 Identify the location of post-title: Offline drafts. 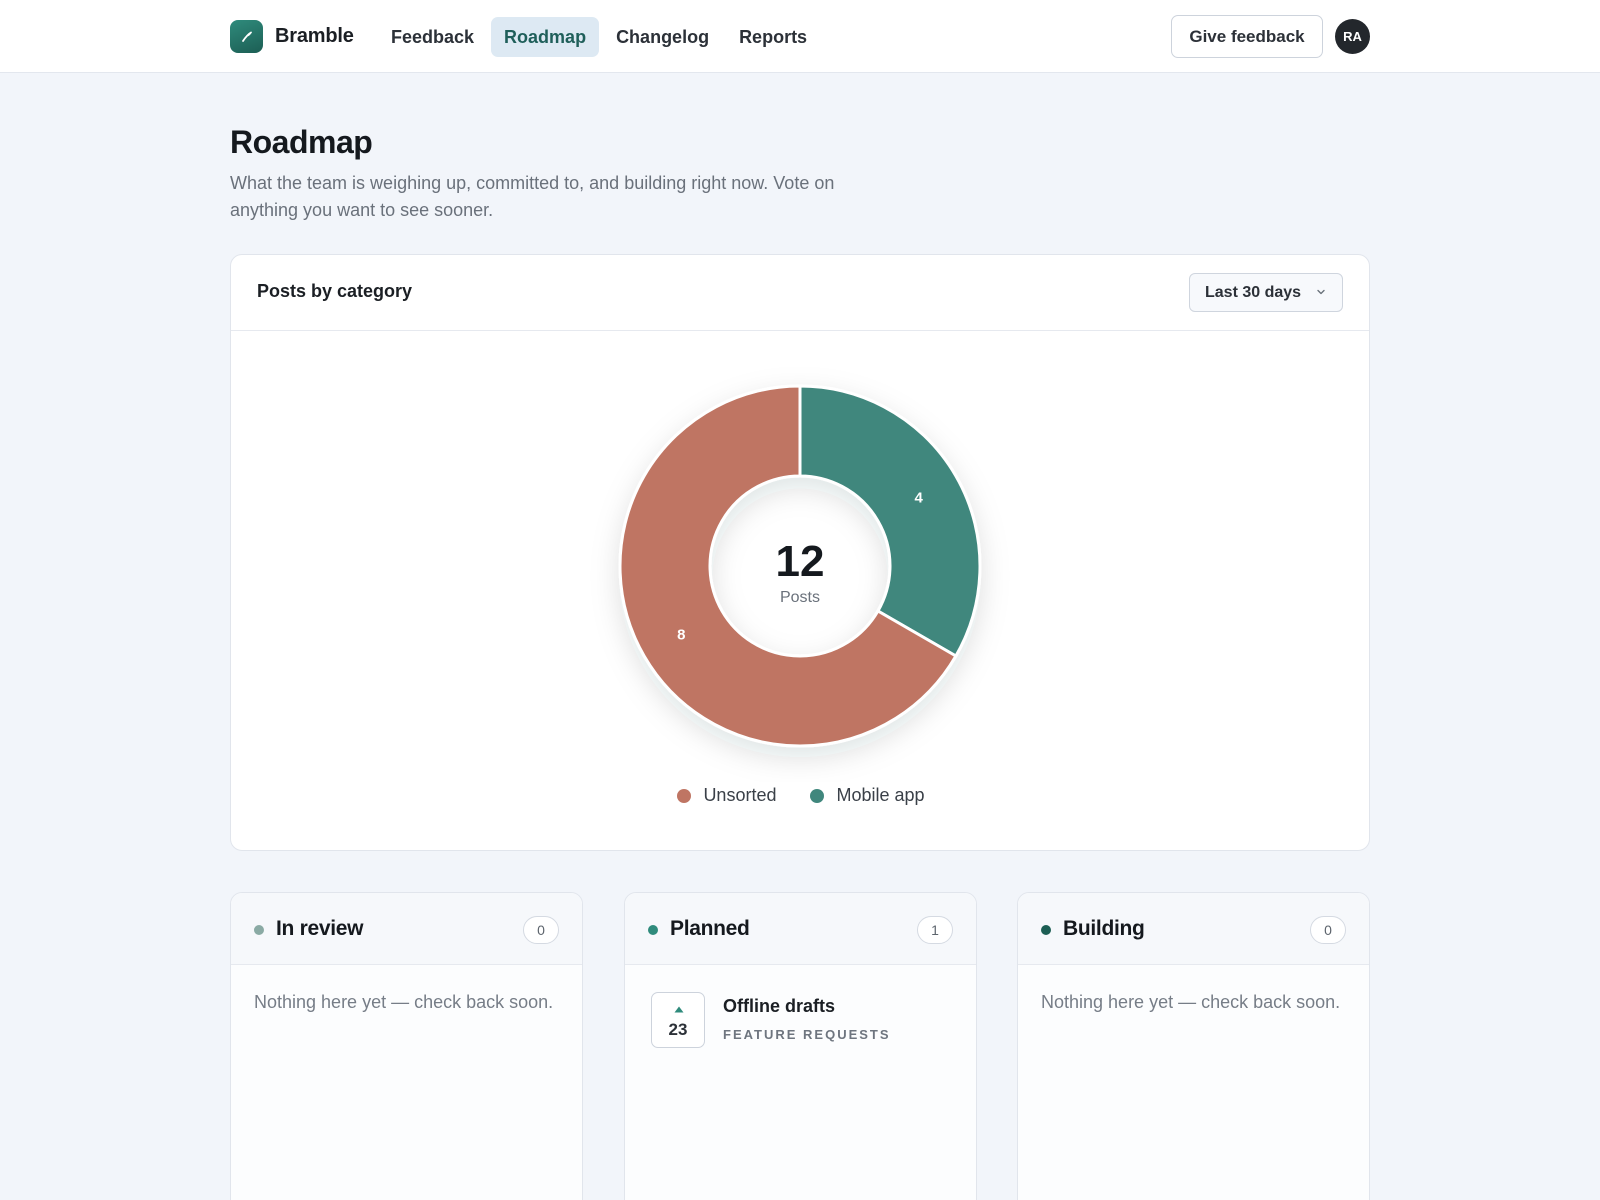
(779, 1006).